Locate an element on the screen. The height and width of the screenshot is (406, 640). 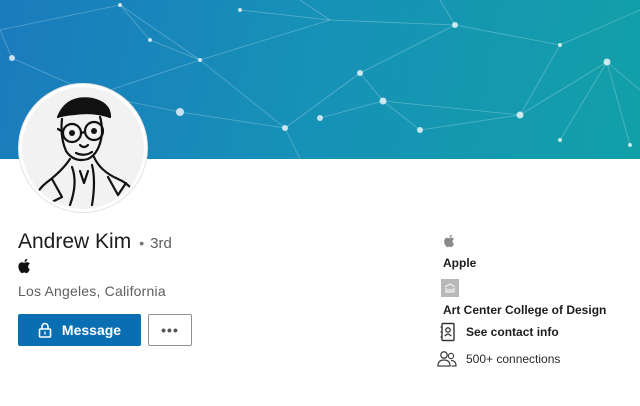
school-logo-icon is located at coordinates (450, 288).